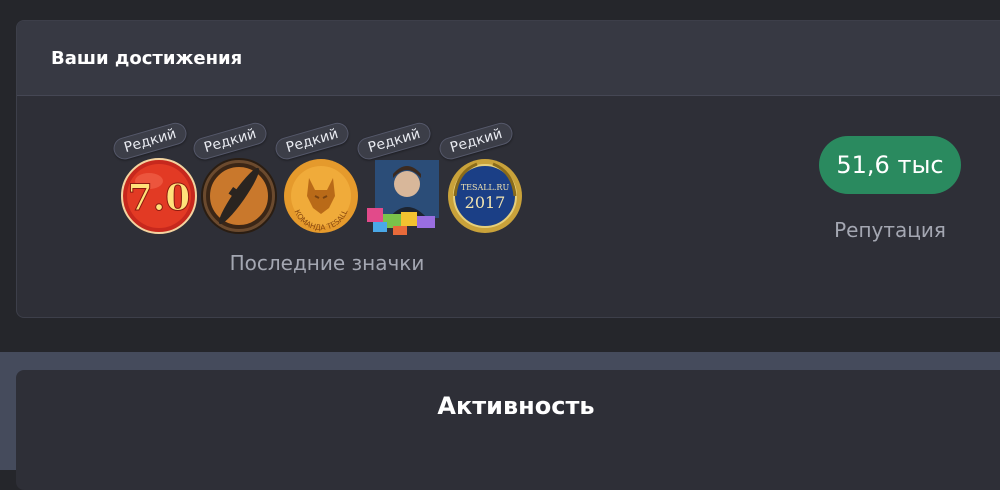 Image resolution: width=1000 pixels, height=490 pixels. Describe the element at coordinates (890, 165) in the screenshot. I see `reputation-value-pill: 51,6 тыс` at that location.